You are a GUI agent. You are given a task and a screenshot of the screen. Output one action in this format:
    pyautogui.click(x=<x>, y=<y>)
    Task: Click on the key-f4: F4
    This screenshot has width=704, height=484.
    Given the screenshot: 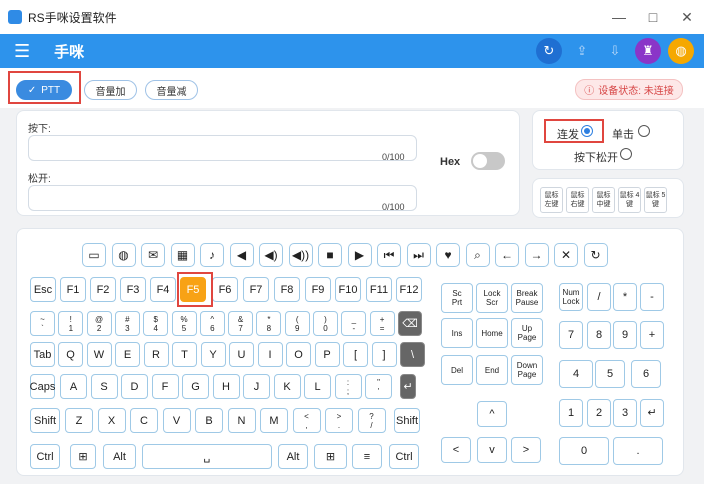 What is the action you would take?
    pyautogui.click(x=163, y=289)
    